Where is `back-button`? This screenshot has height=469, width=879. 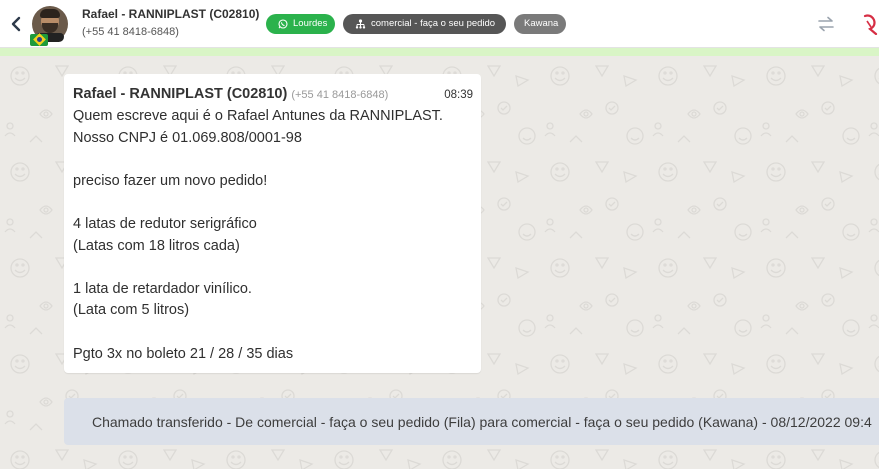
back-button is located at coordinates (16, 24).